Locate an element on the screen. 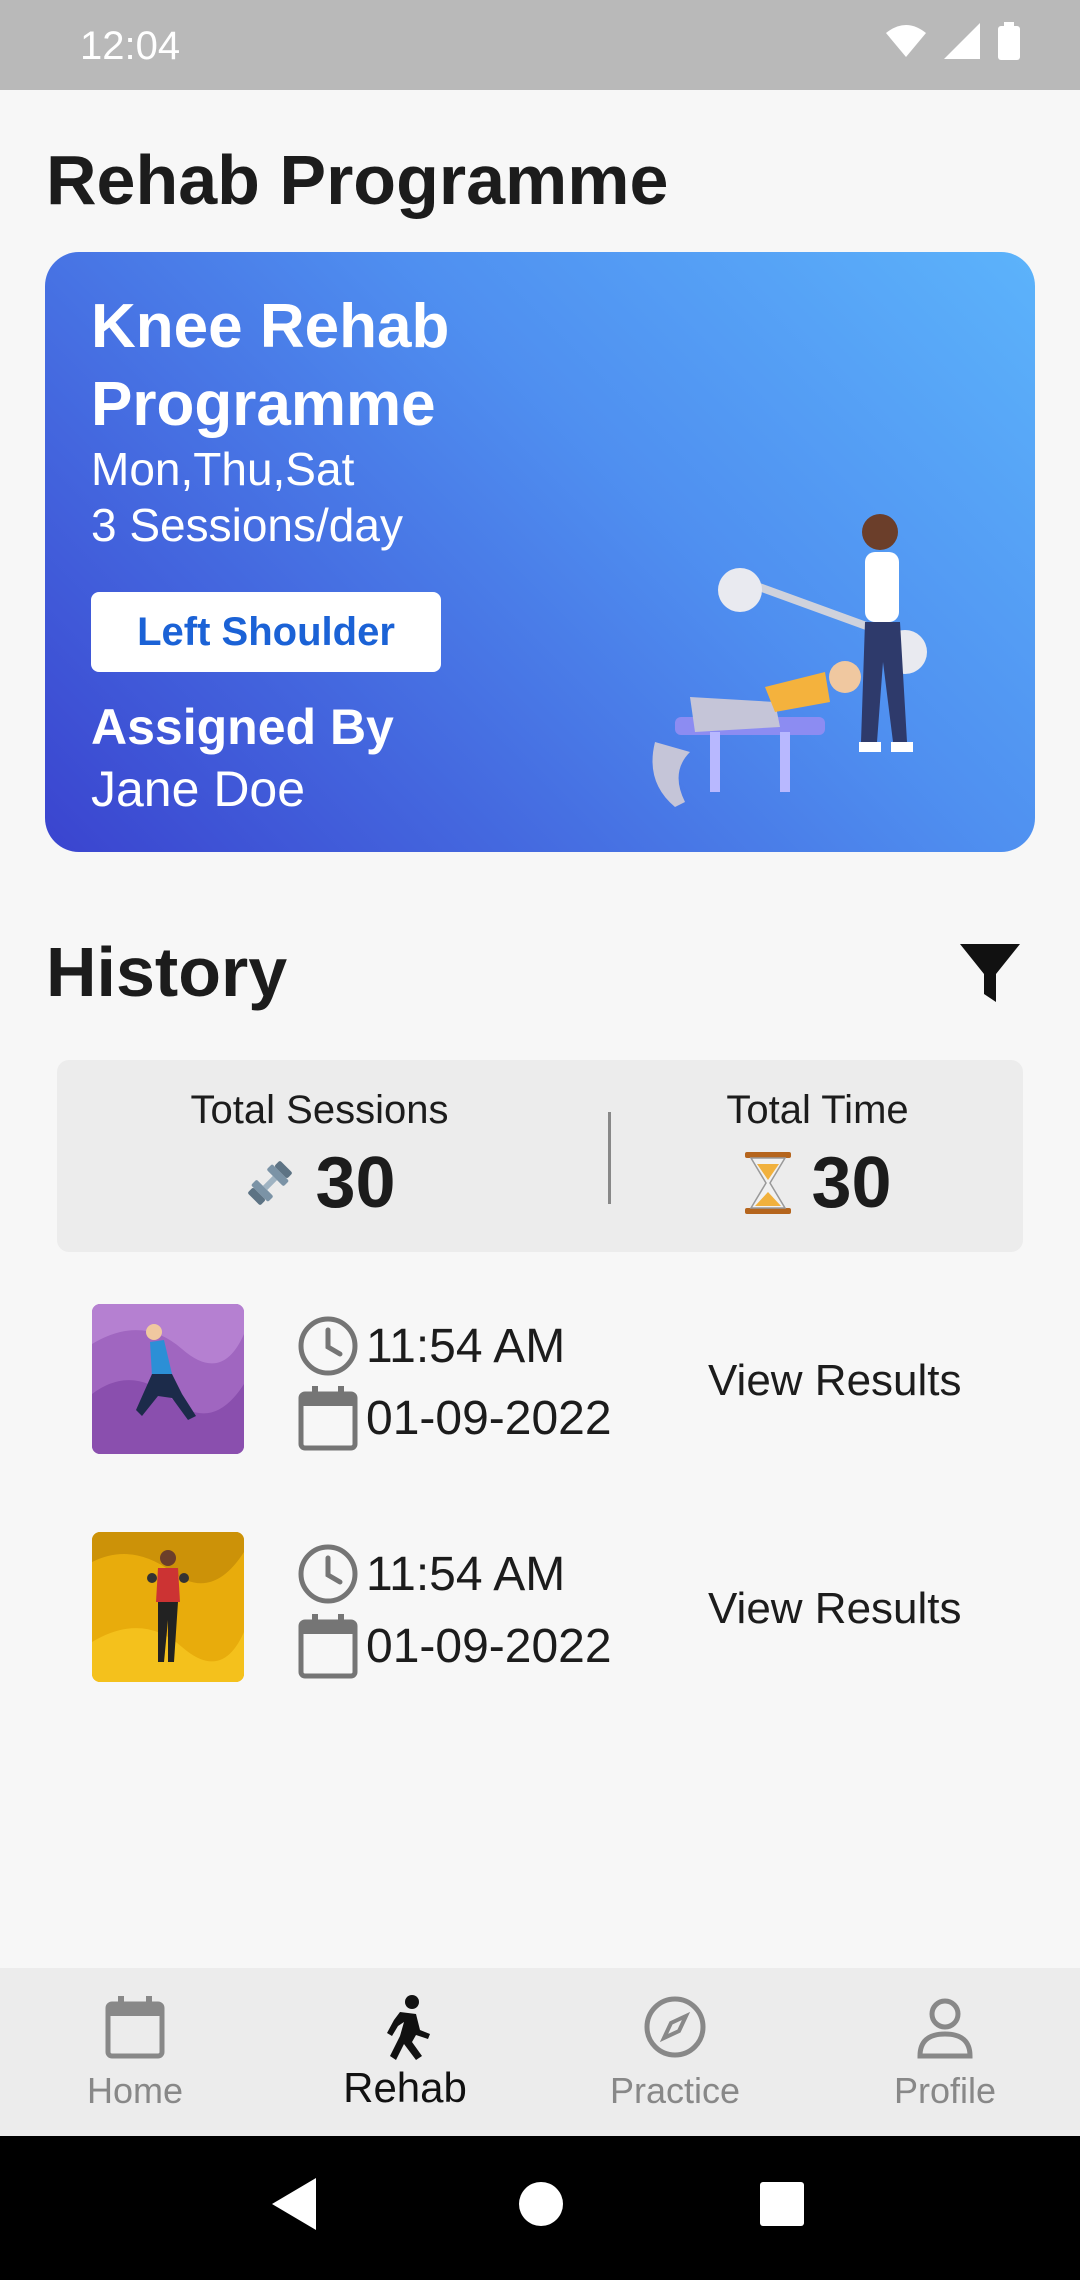 Image resolution: width=1080 pixels, height=2280 pixels. assigned-by-name: Jane Doe is located at coordinates (198, 789).